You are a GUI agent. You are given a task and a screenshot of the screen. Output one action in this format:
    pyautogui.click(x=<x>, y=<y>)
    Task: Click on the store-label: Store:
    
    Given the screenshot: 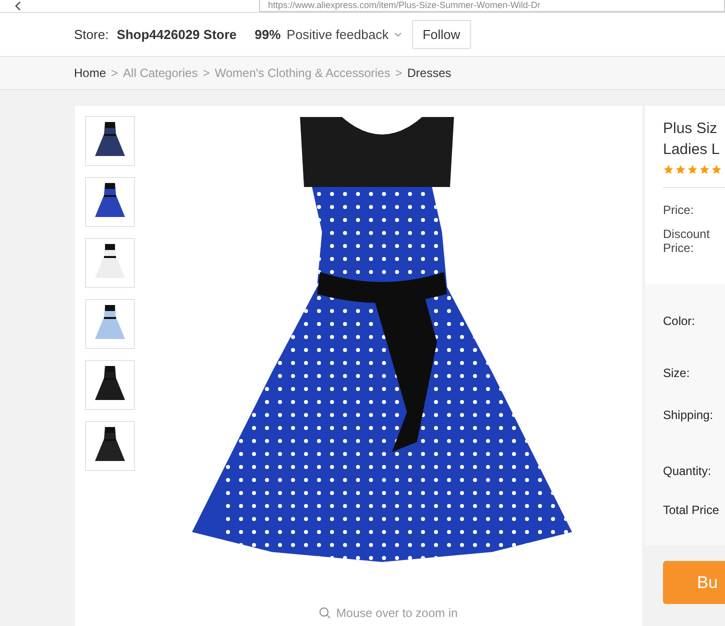 What is the action you would take?
    pyautogui.click(x=91, y=34)
    